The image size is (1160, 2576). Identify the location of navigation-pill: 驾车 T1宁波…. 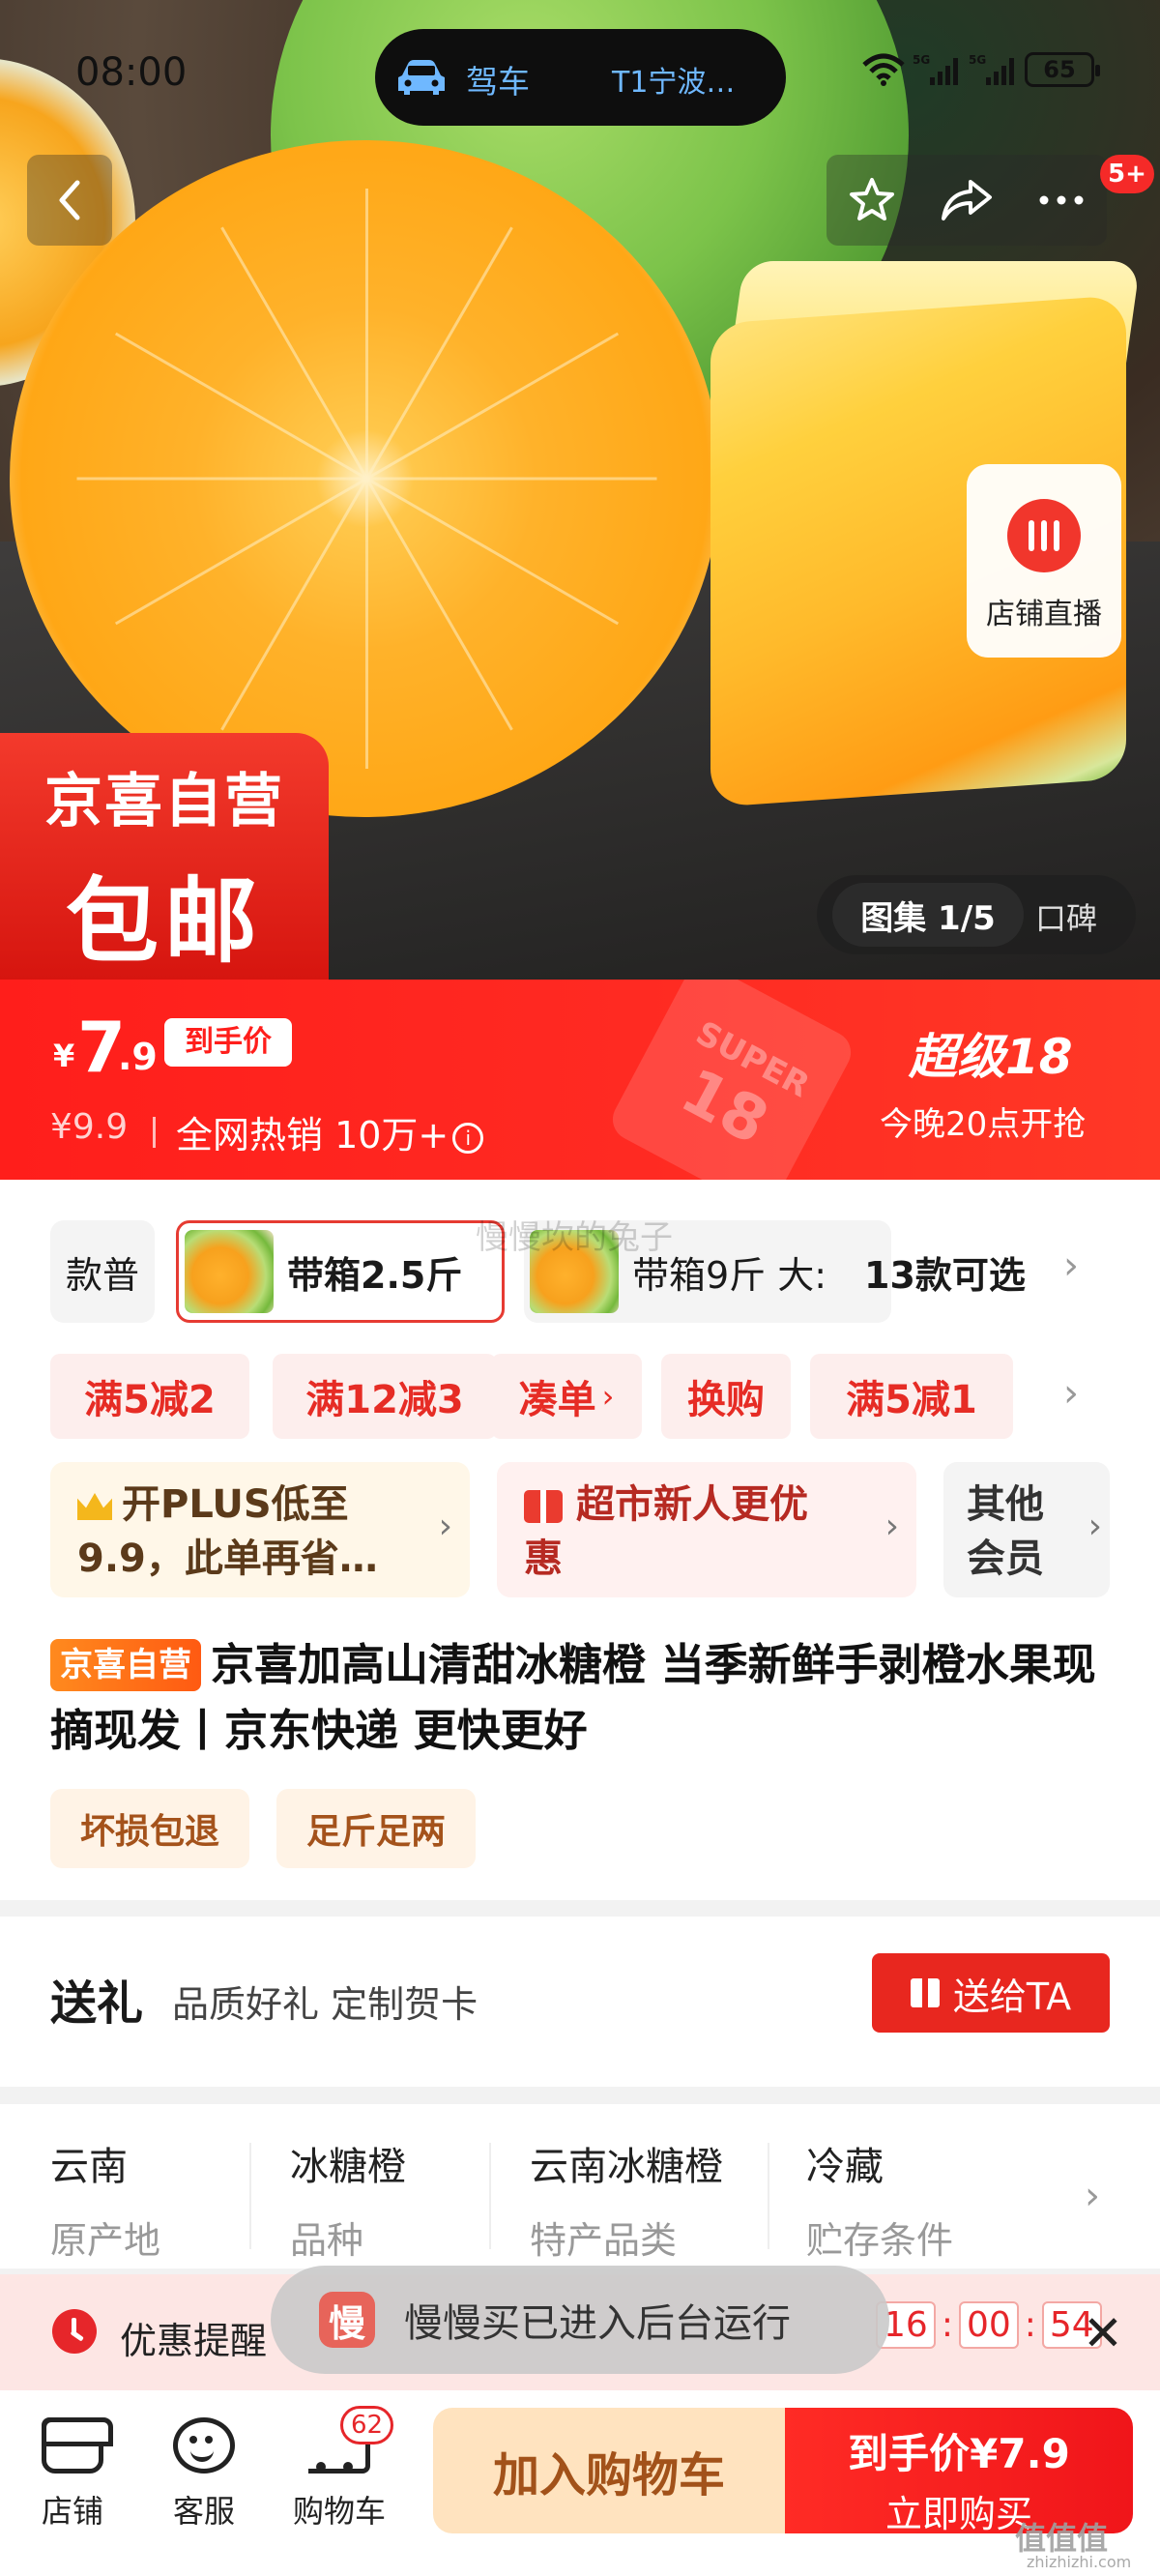
(580, 77).